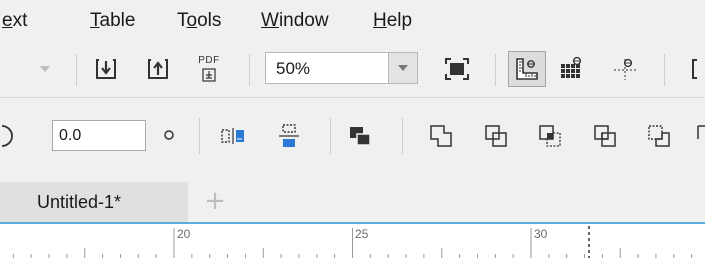  I want to click on ruler-label: 20, so click(184, 234).